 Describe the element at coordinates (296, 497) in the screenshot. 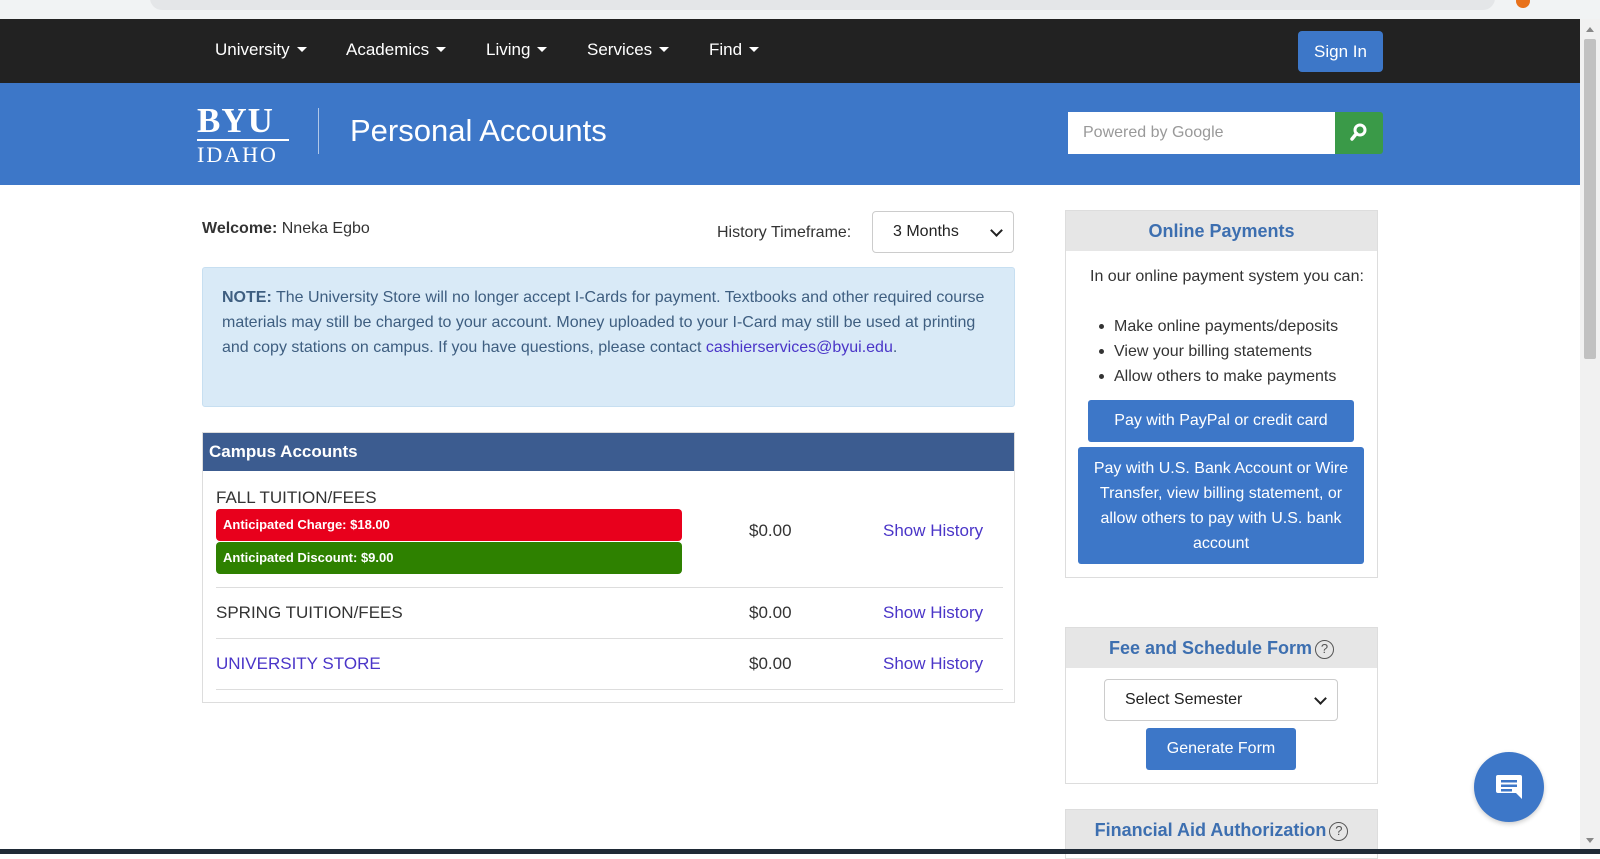

I see `account-name: FALL TUITION/FEES` at that location.